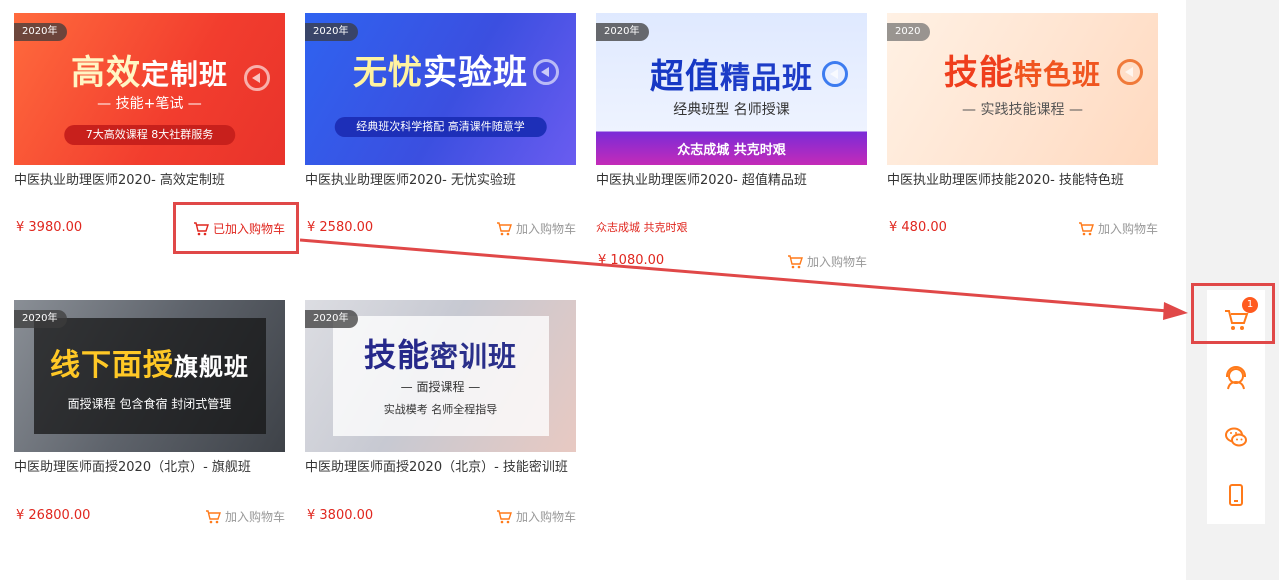 This screenshot has height=580, width=1279. Describe the element at coordinates (149, 365) in the screenshot. I see `banner-title: 线下面授旗舰班` at that location.